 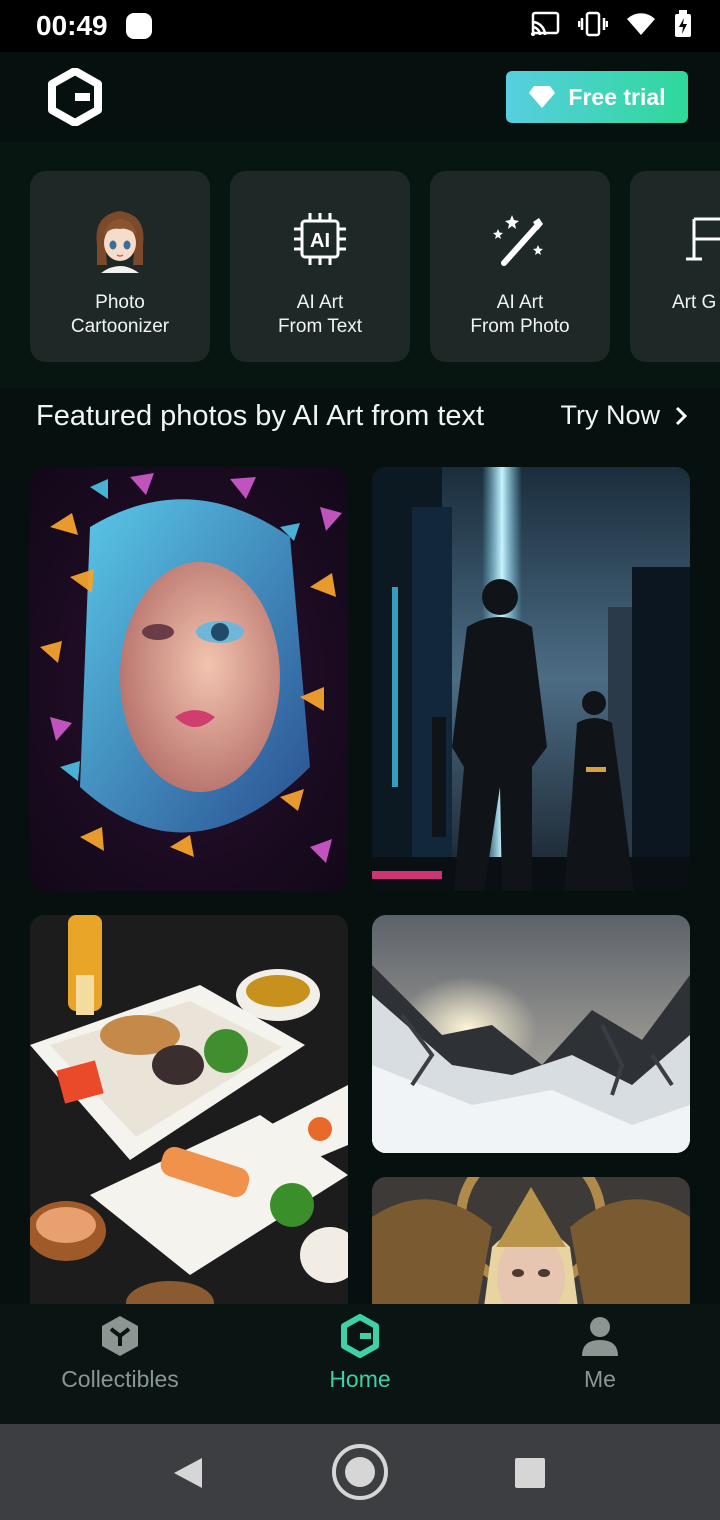 What do you see at coordinates (260, 416) in the screenshot?
I see `featured-title: Featured photos by AI Art from text` at bounding box center [260, 416].